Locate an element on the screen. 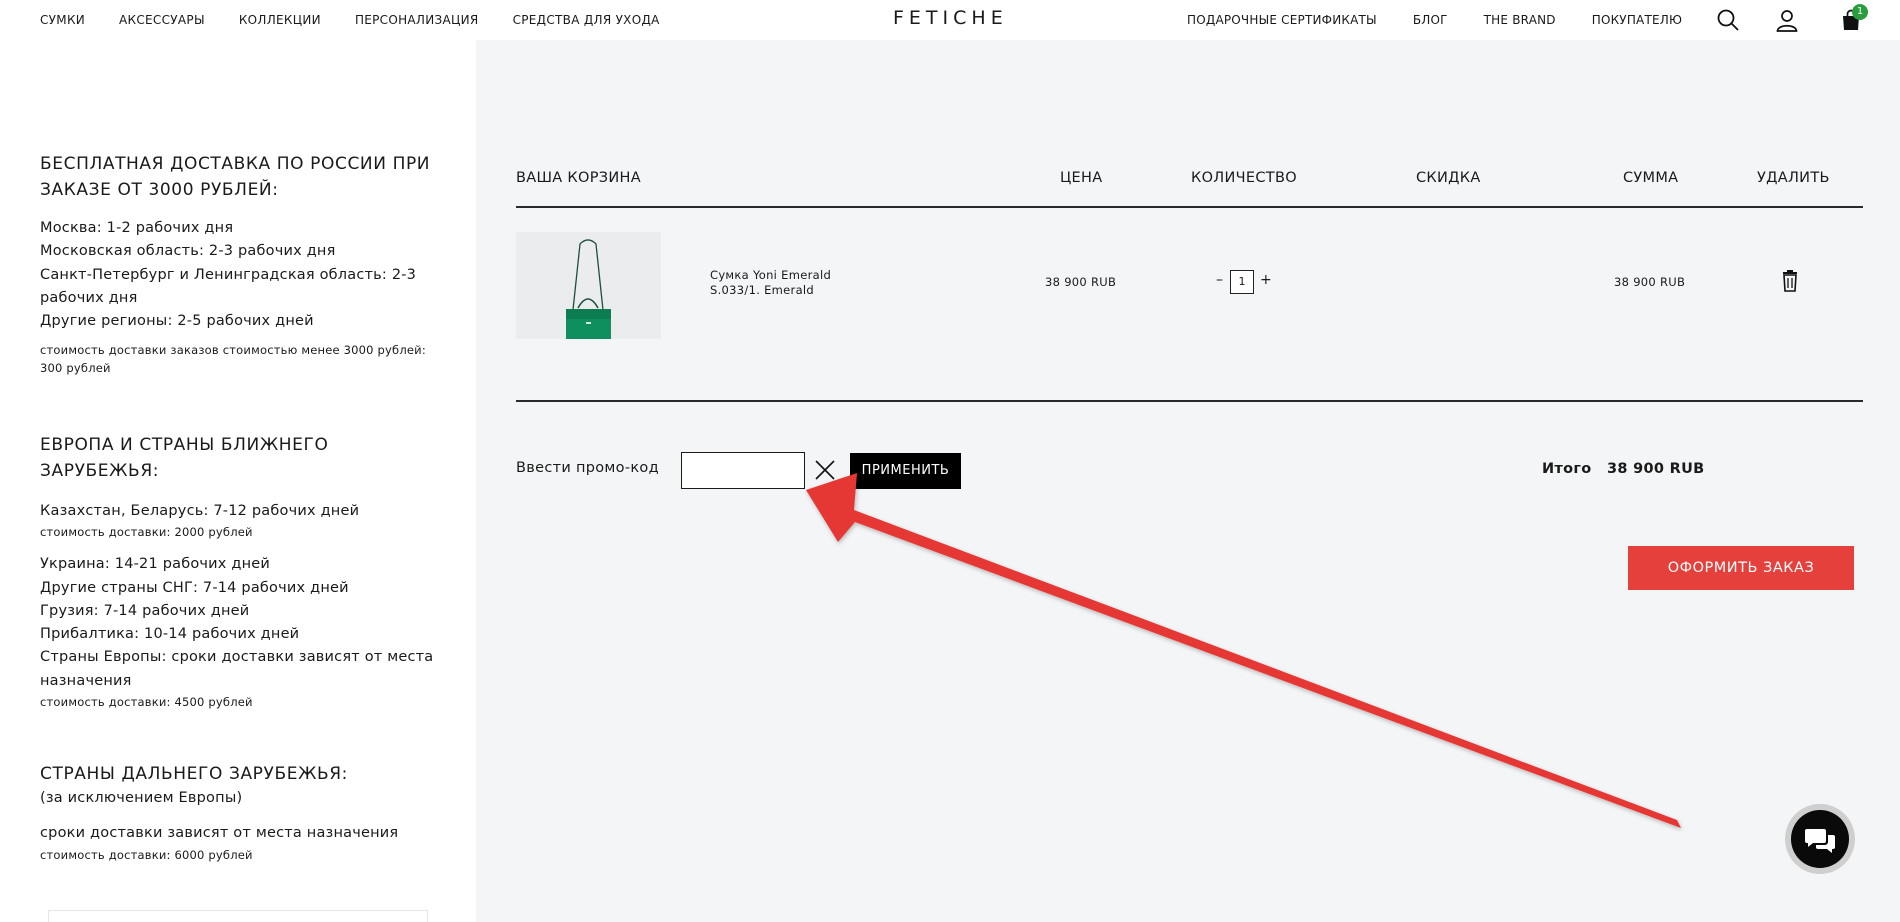 The height and width of the screenshot is (922, 1900). delivery-cost-note: стоимость доставки: 4500 рублей is located at coordinates (146, 702).